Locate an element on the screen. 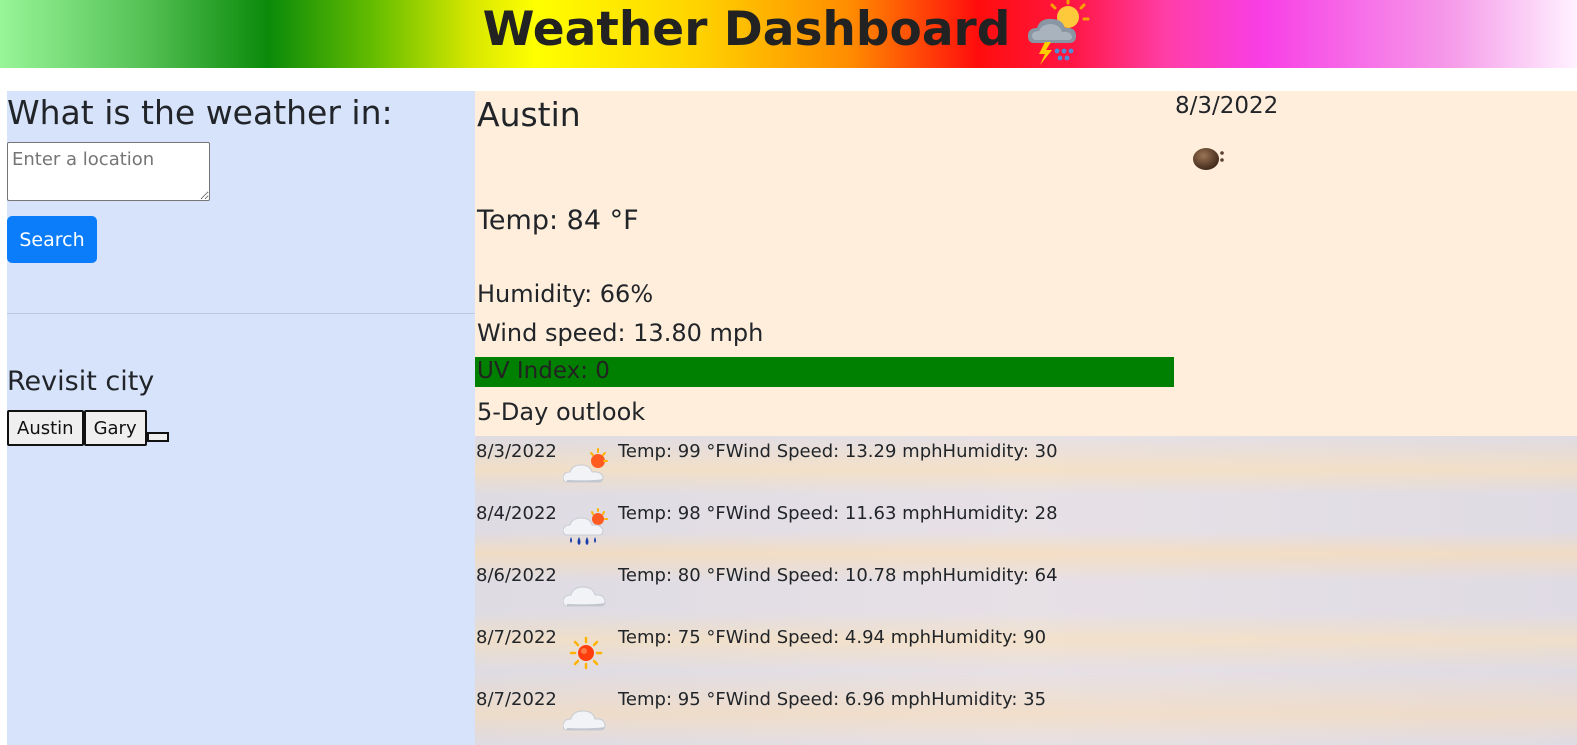  uv-index-bar: UV Index: 0 is located at coordinates (824, 372).